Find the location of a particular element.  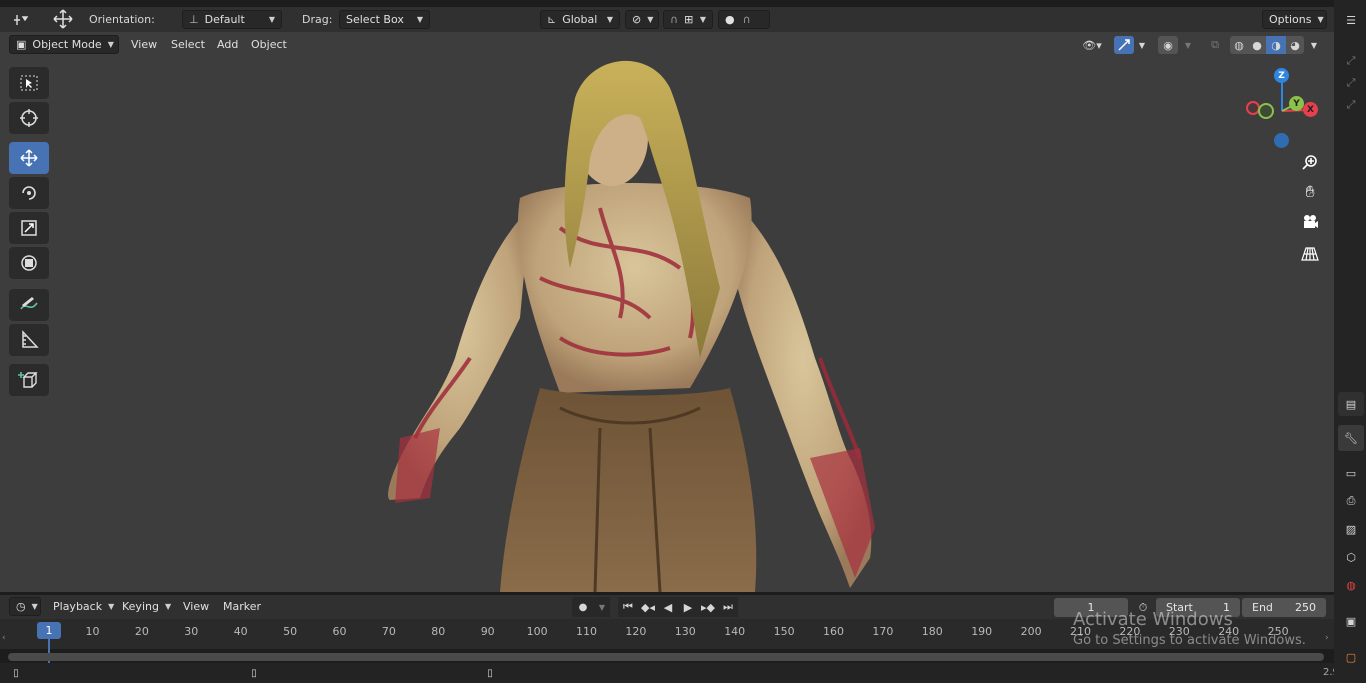

wireframe-shading-icon: ◍ is located at coordinates (1239, 45).